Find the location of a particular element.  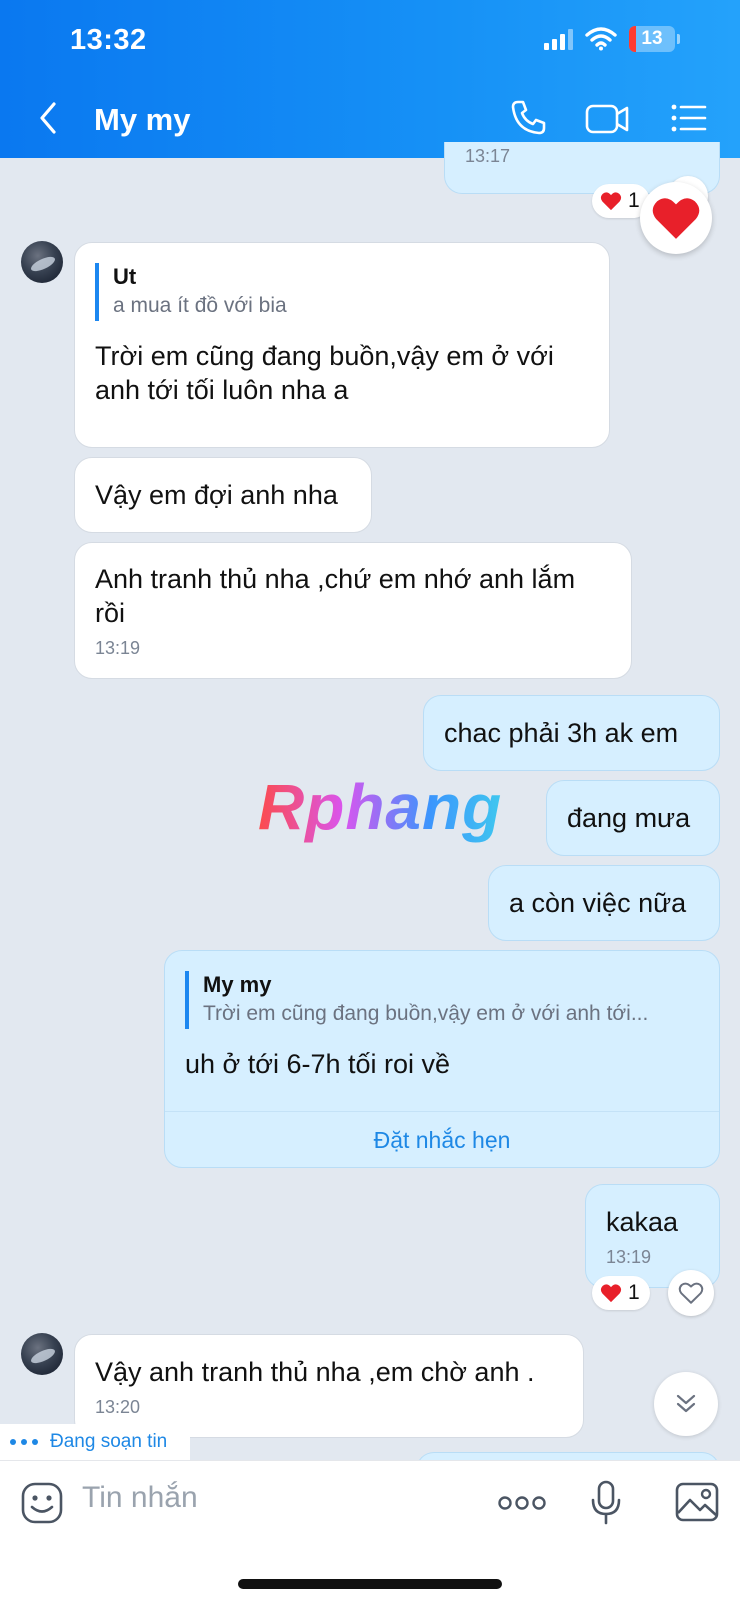

microphone-icon is located at coordinates (606, 1503).